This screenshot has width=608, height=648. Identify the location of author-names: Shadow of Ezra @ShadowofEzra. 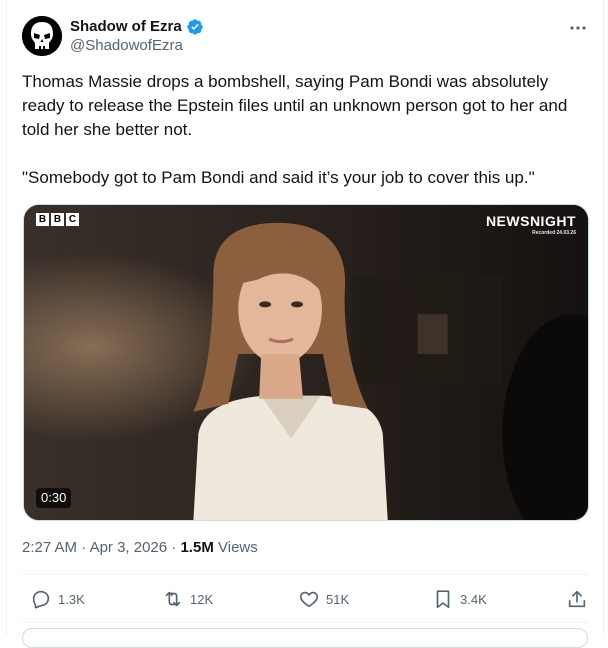
(137, 37).